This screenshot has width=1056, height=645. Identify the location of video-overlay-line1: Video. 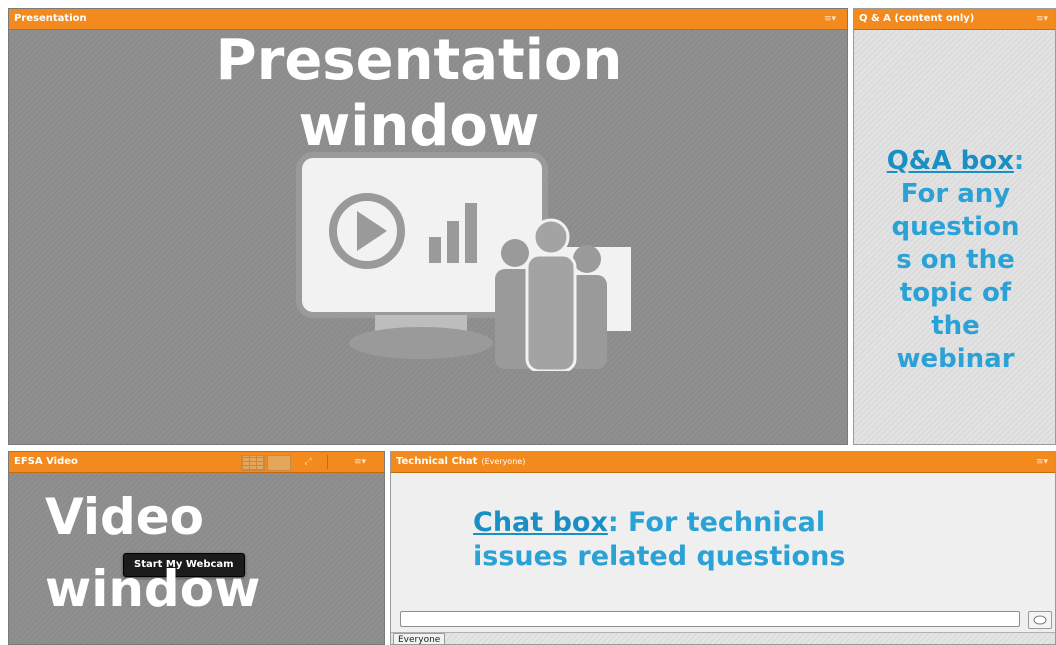
(125, 517).